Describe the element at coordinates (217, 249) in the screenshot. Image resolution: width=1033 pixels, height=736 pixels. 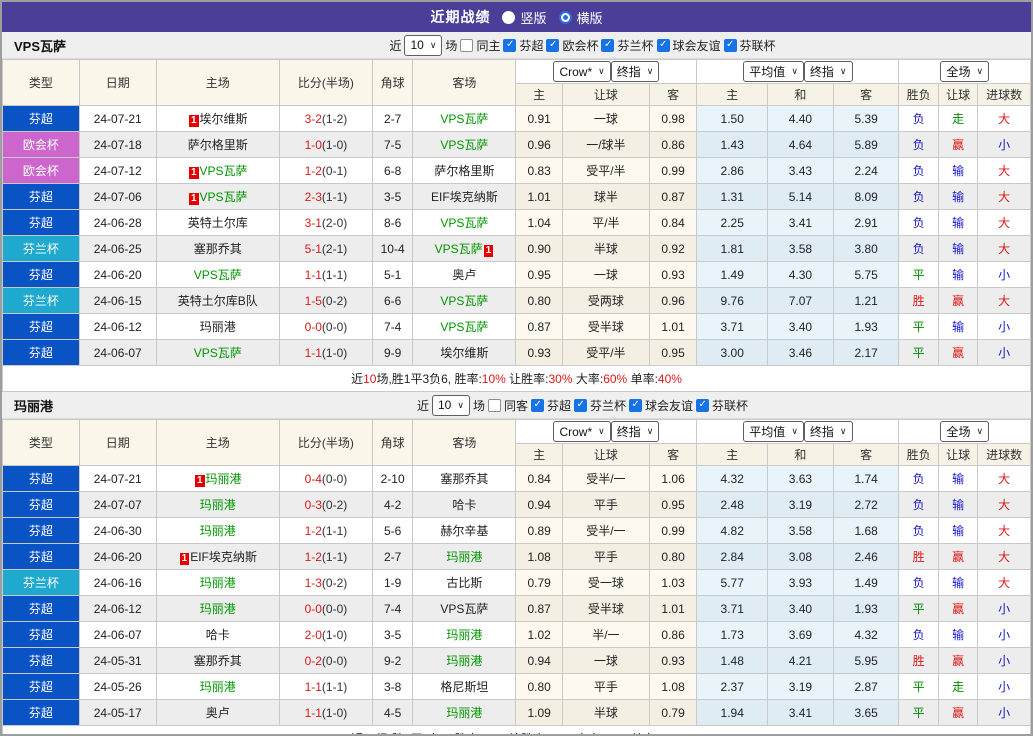
I see `team-name: 塞那乔其` at that location.